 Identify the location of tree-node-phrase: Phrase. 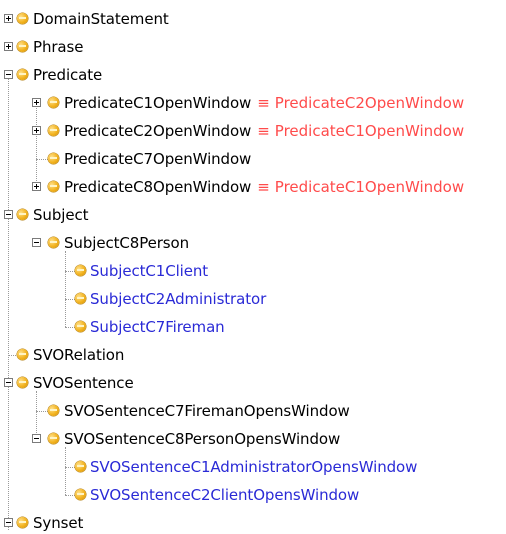
(58, 47).